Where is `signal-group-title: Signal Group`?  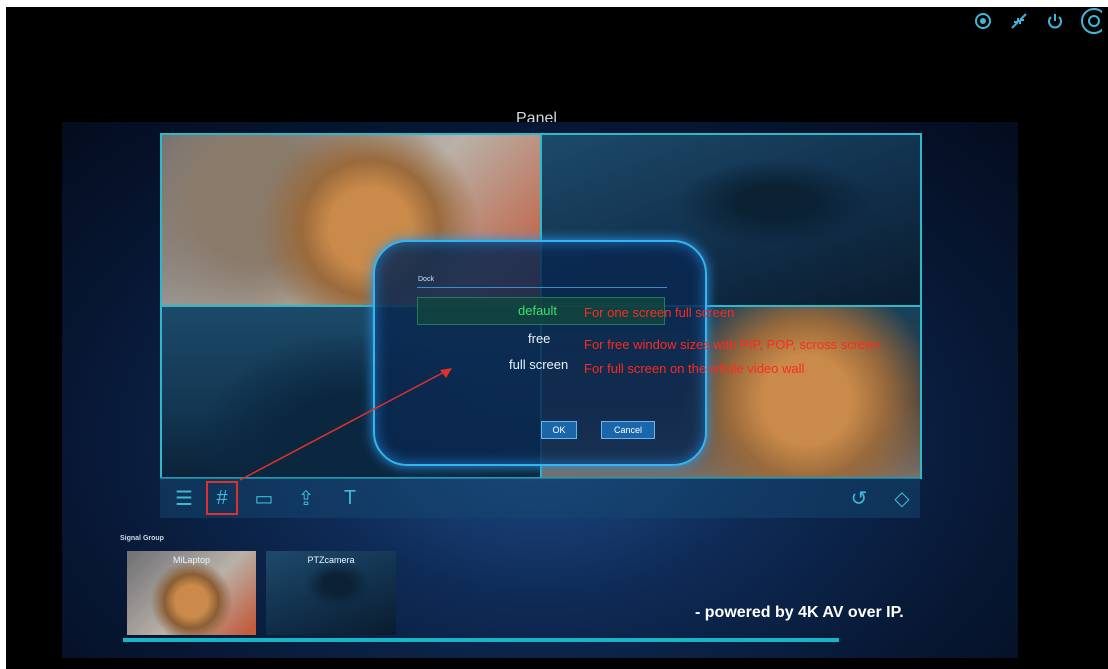 signal-group-title: Signal Group is located at coordinates (142, 538).